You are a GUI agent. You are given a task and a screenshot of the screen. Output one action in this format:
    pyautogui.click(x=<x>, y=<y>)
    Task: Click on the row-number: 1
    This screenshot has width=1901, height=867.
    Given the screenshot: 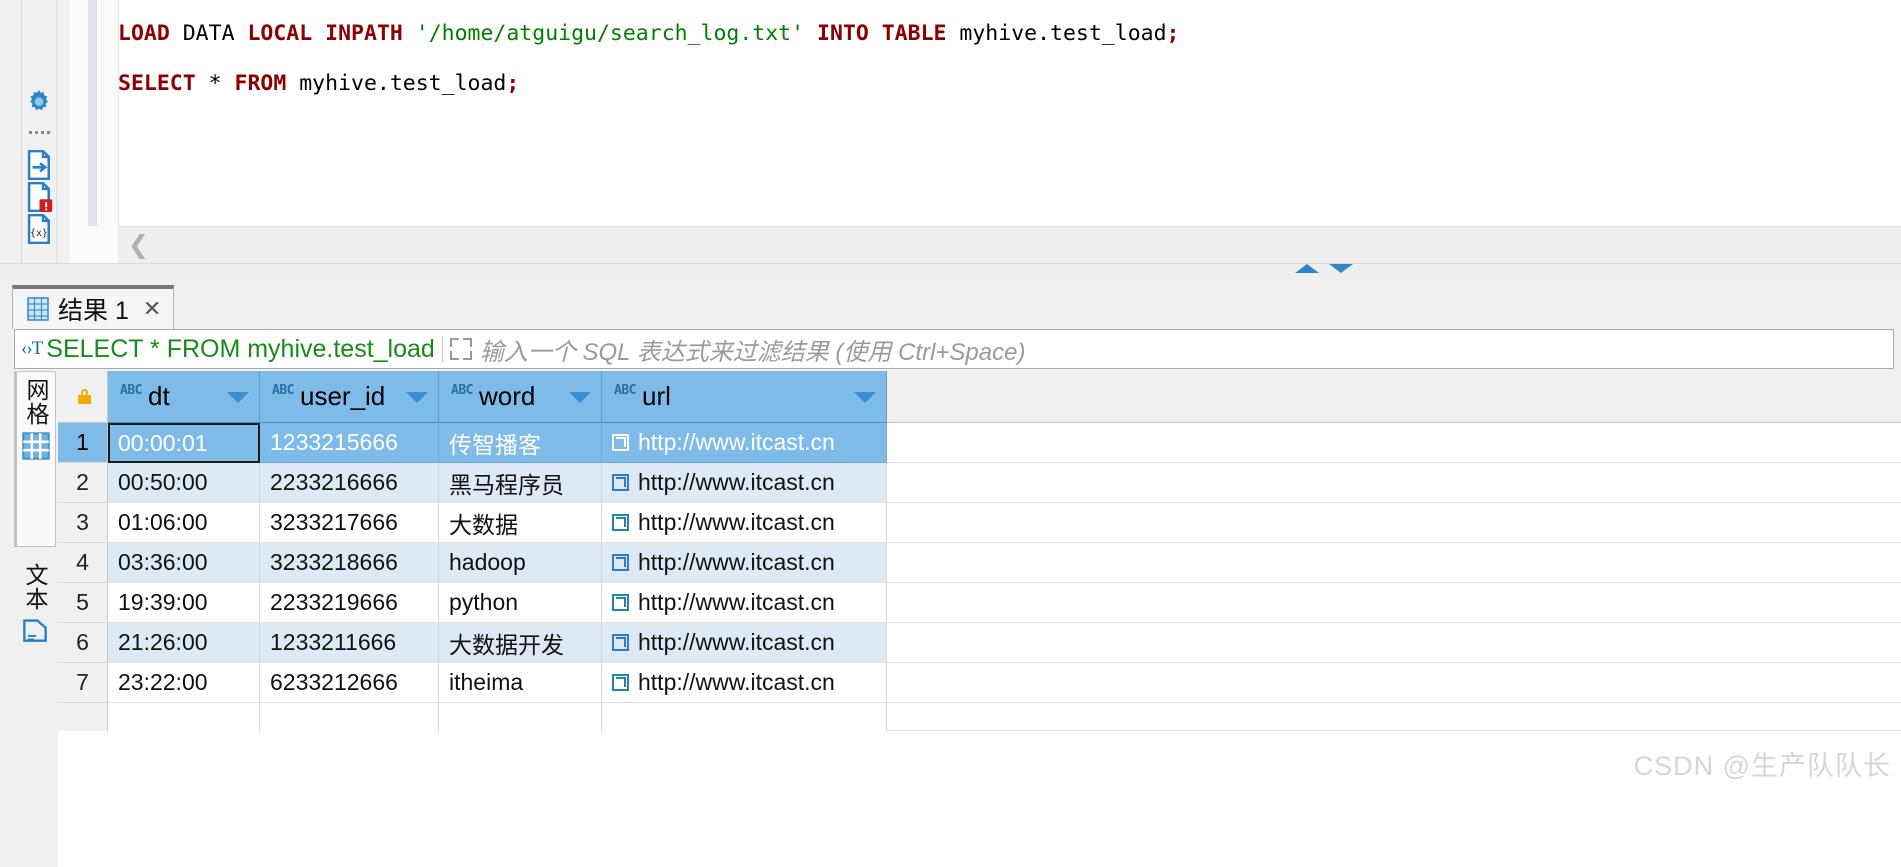 What is the action you would take?
    pyautogui.click(x=83, y=443)
    